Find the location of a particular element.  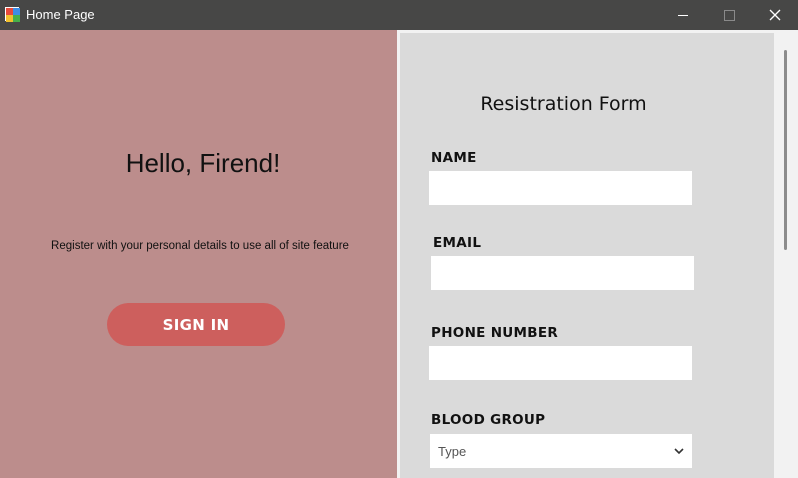

name-label: NAME is located at coordinates (454, 158).